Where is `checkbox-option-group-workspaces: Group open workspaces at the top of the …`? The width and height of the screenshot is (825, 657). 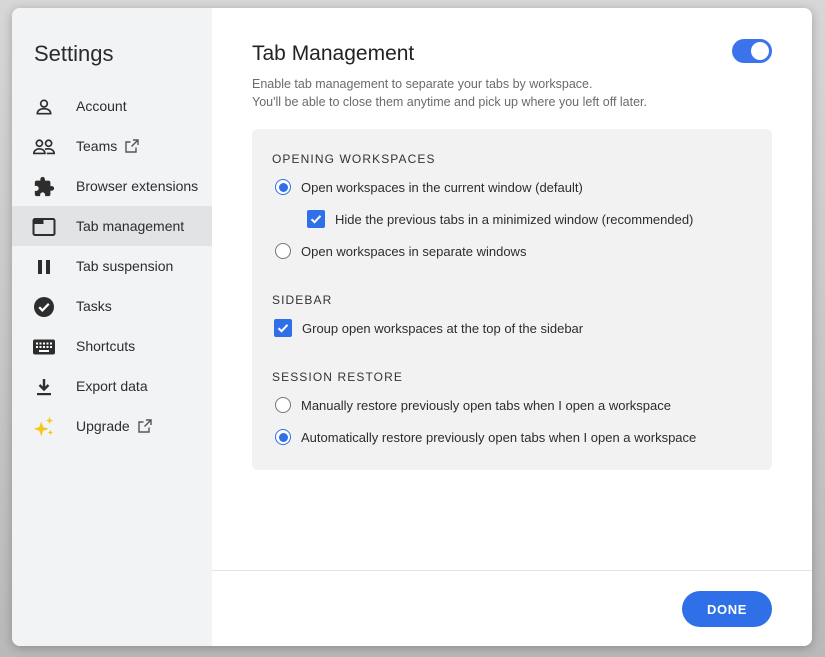 checkbox-option-group-workspaces: Group open workspaces at the top of the … is located at coordinates (428, 328).